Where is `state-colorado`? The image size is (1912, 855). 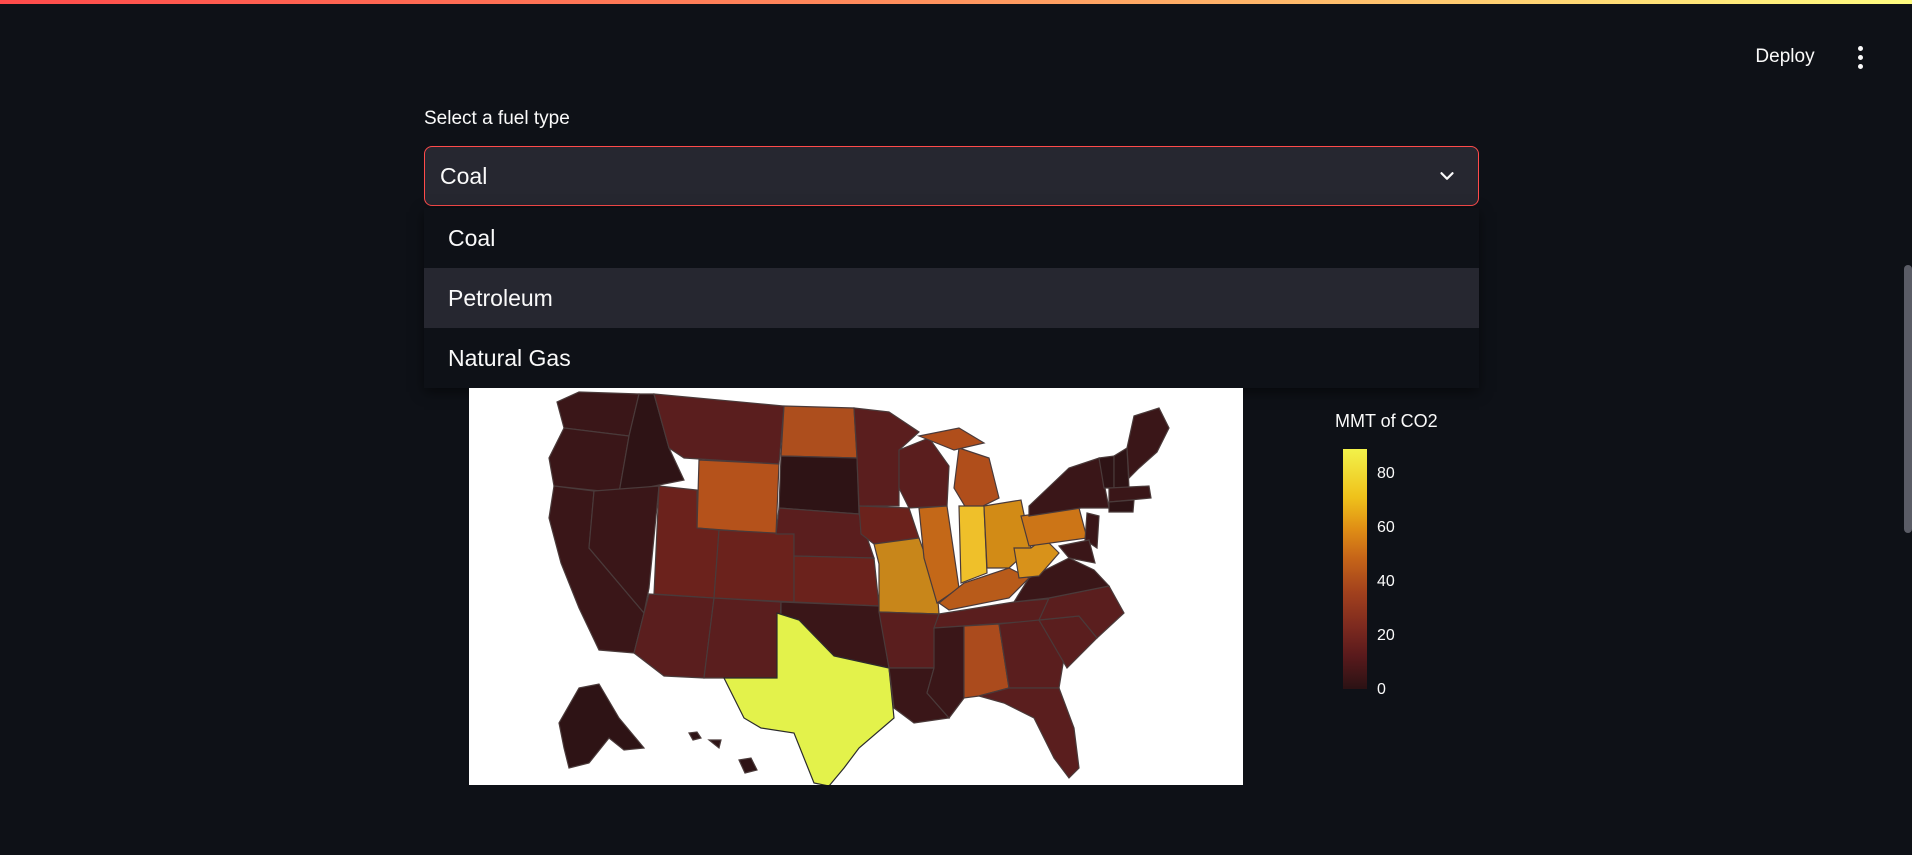 state-colorado is located at coordinates (754, 566).